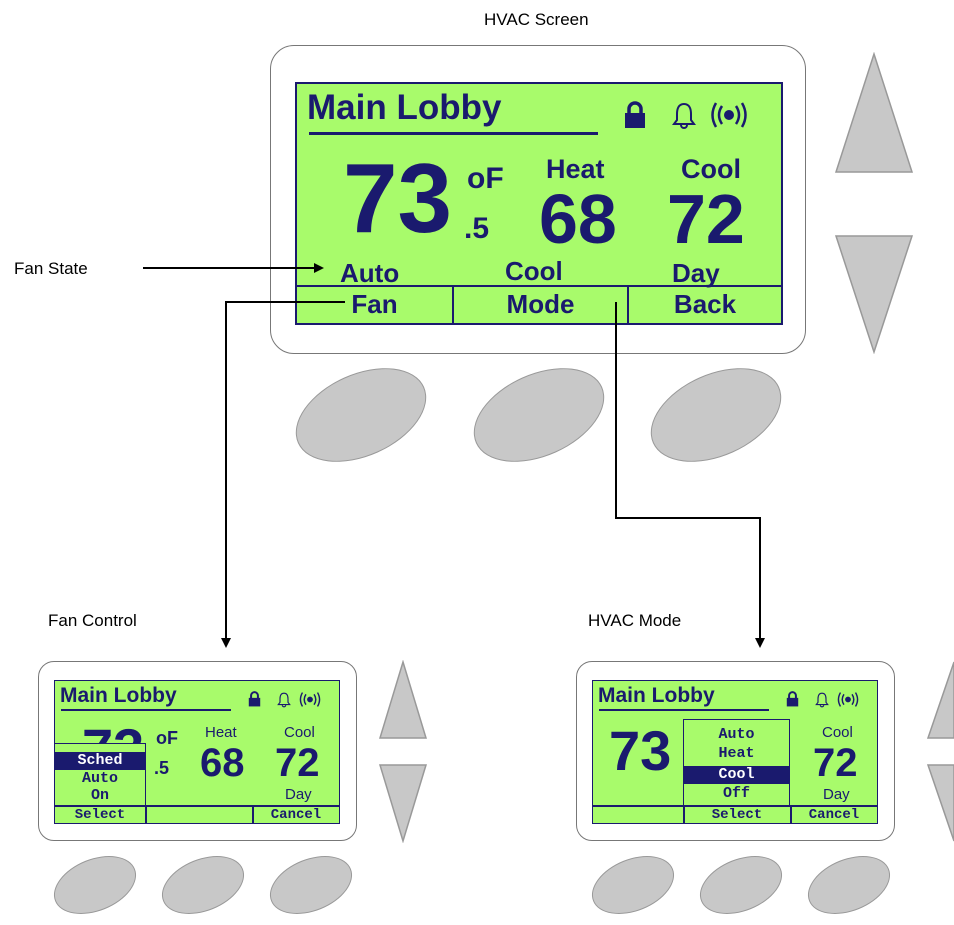  Describe the element at coordinates (690, 475) in the screenshot. I see `mode-softkey-to-hvac-mode-arrow` at that location.